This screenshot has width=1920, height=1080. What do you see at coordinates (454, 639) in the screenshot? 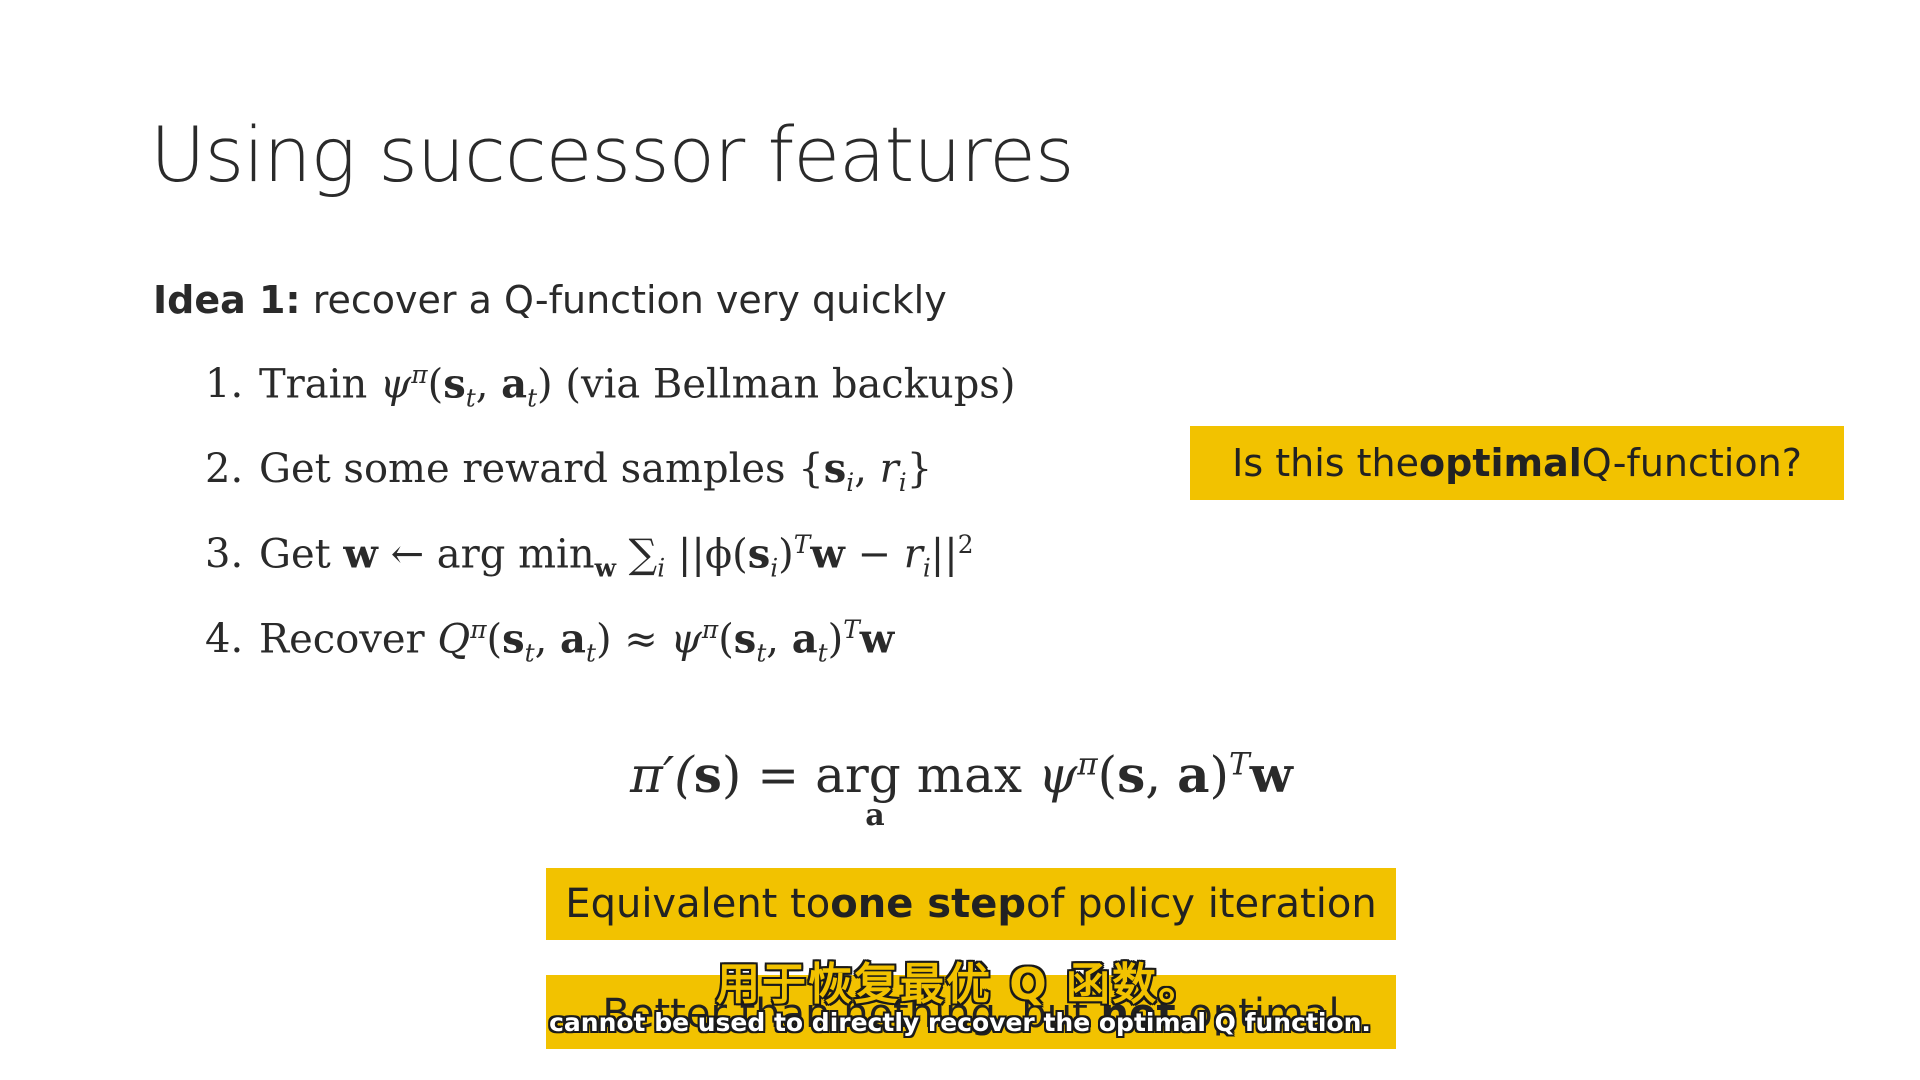
I see `math-symbol: Q` at bounding box center [454, 639].